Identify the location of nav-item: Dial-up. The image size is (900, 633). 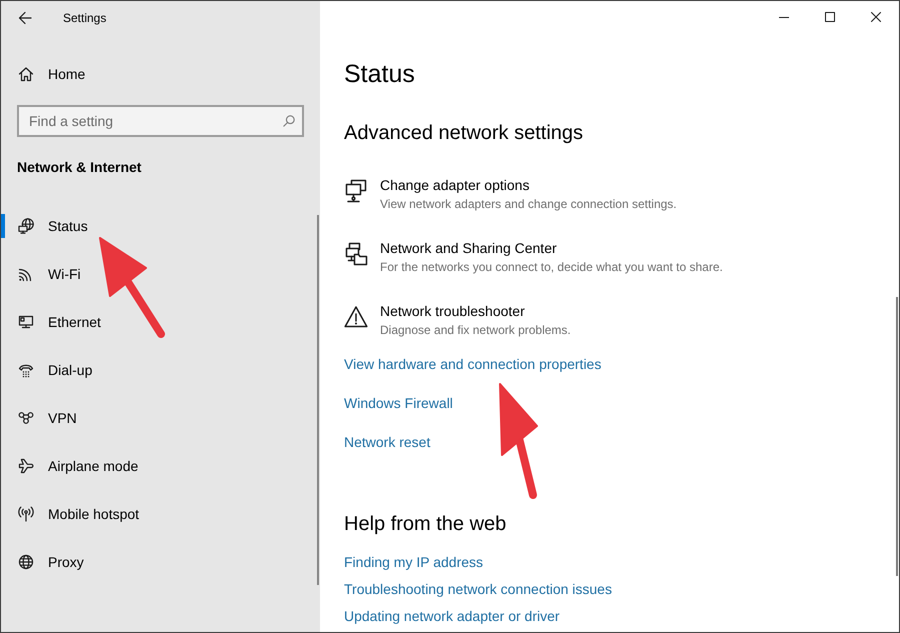
(160, 370).